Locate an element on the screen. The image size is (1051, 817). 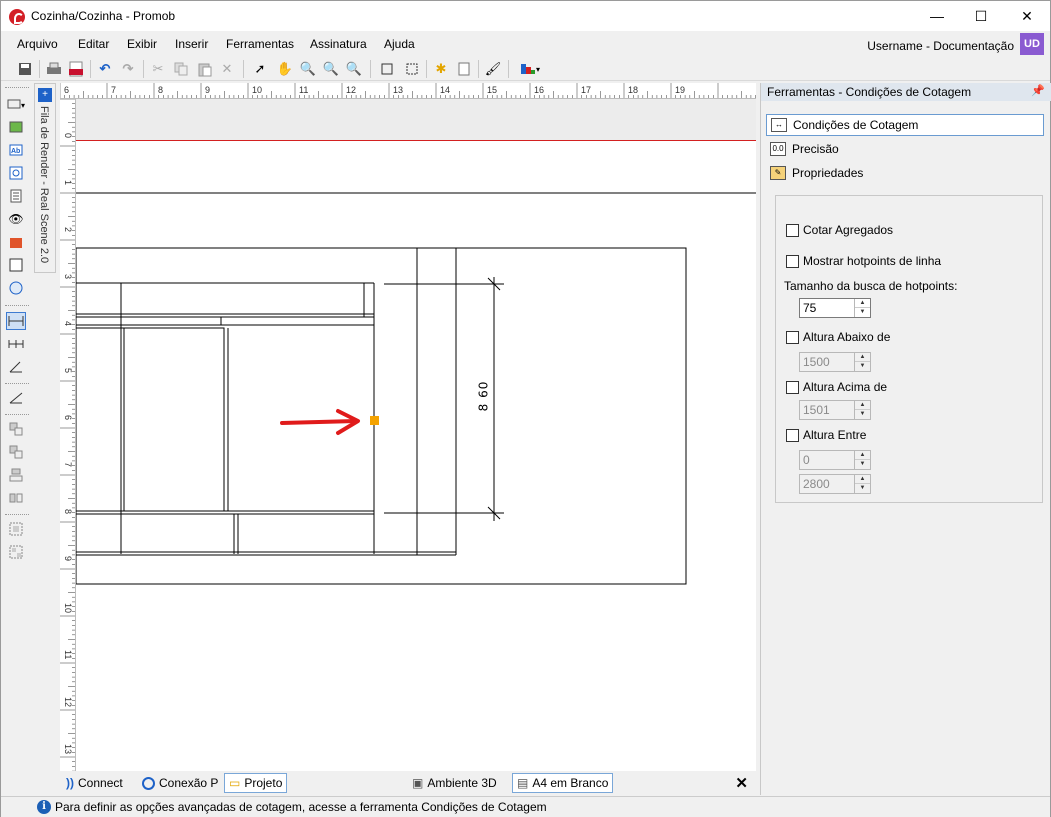
symbol-tool-icon is located at coordinates (16, 173).